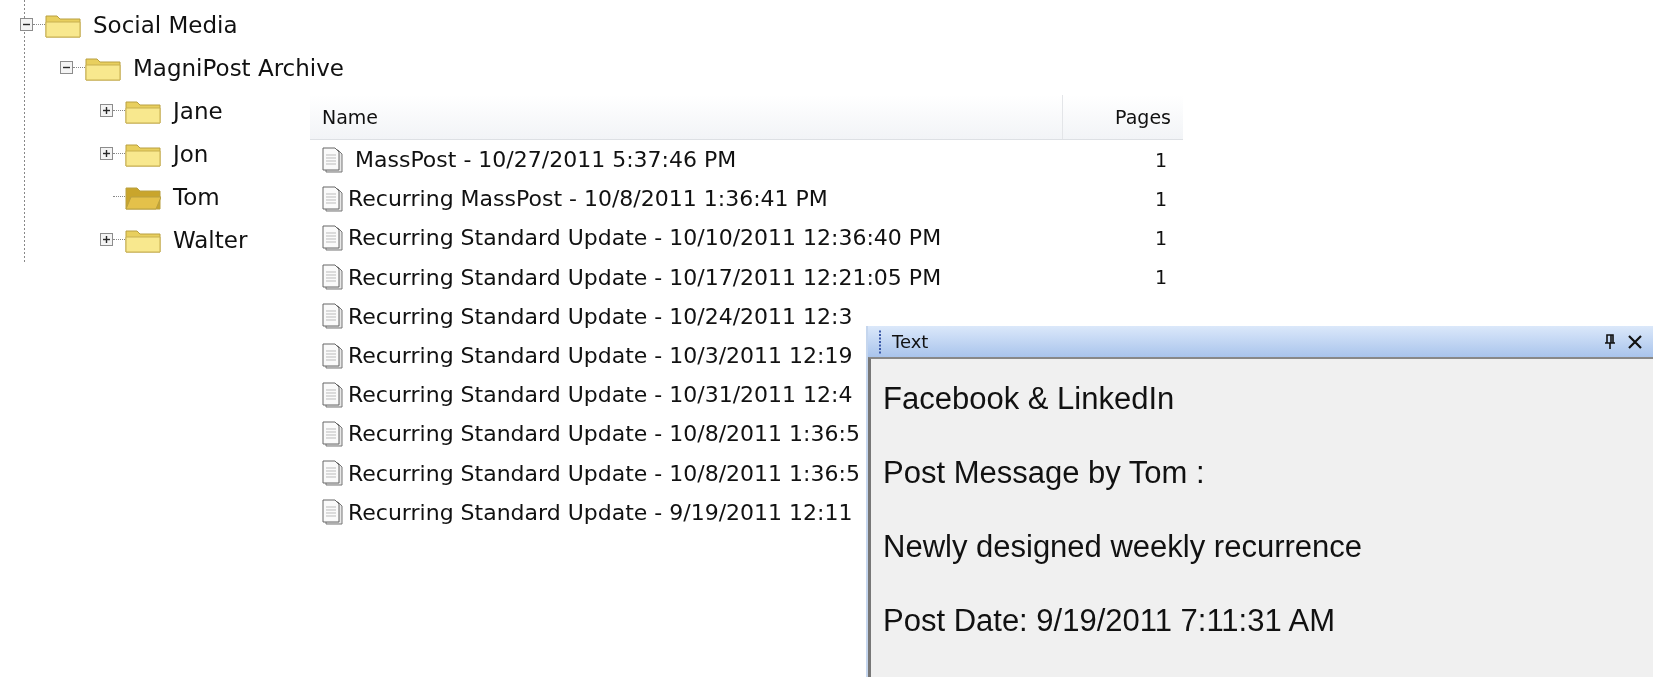 The width and height of the screenshot is (1653, 677). I want to click on file-name: Recurring Standard Update - 10/17/2011 12:21:05 PM, so click(645, 277).